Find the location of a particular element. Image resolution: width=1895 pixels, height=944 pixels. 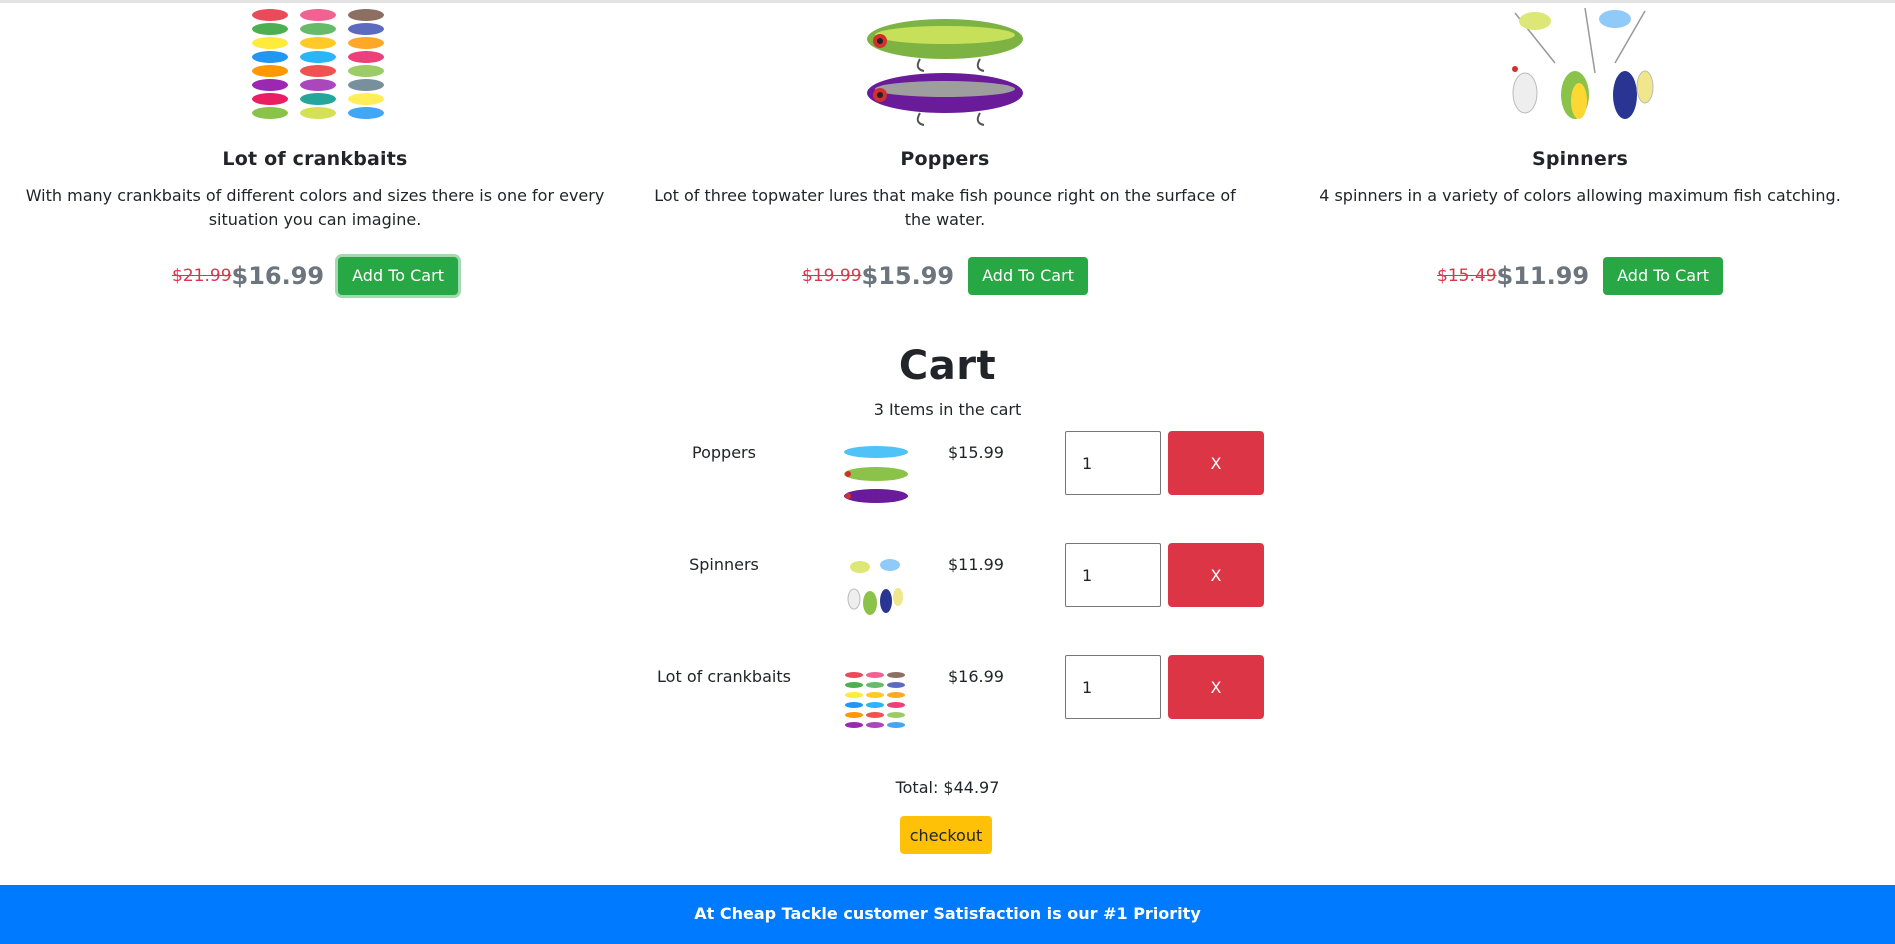

old-price: $19.99 is located at coordinates (832, 276).